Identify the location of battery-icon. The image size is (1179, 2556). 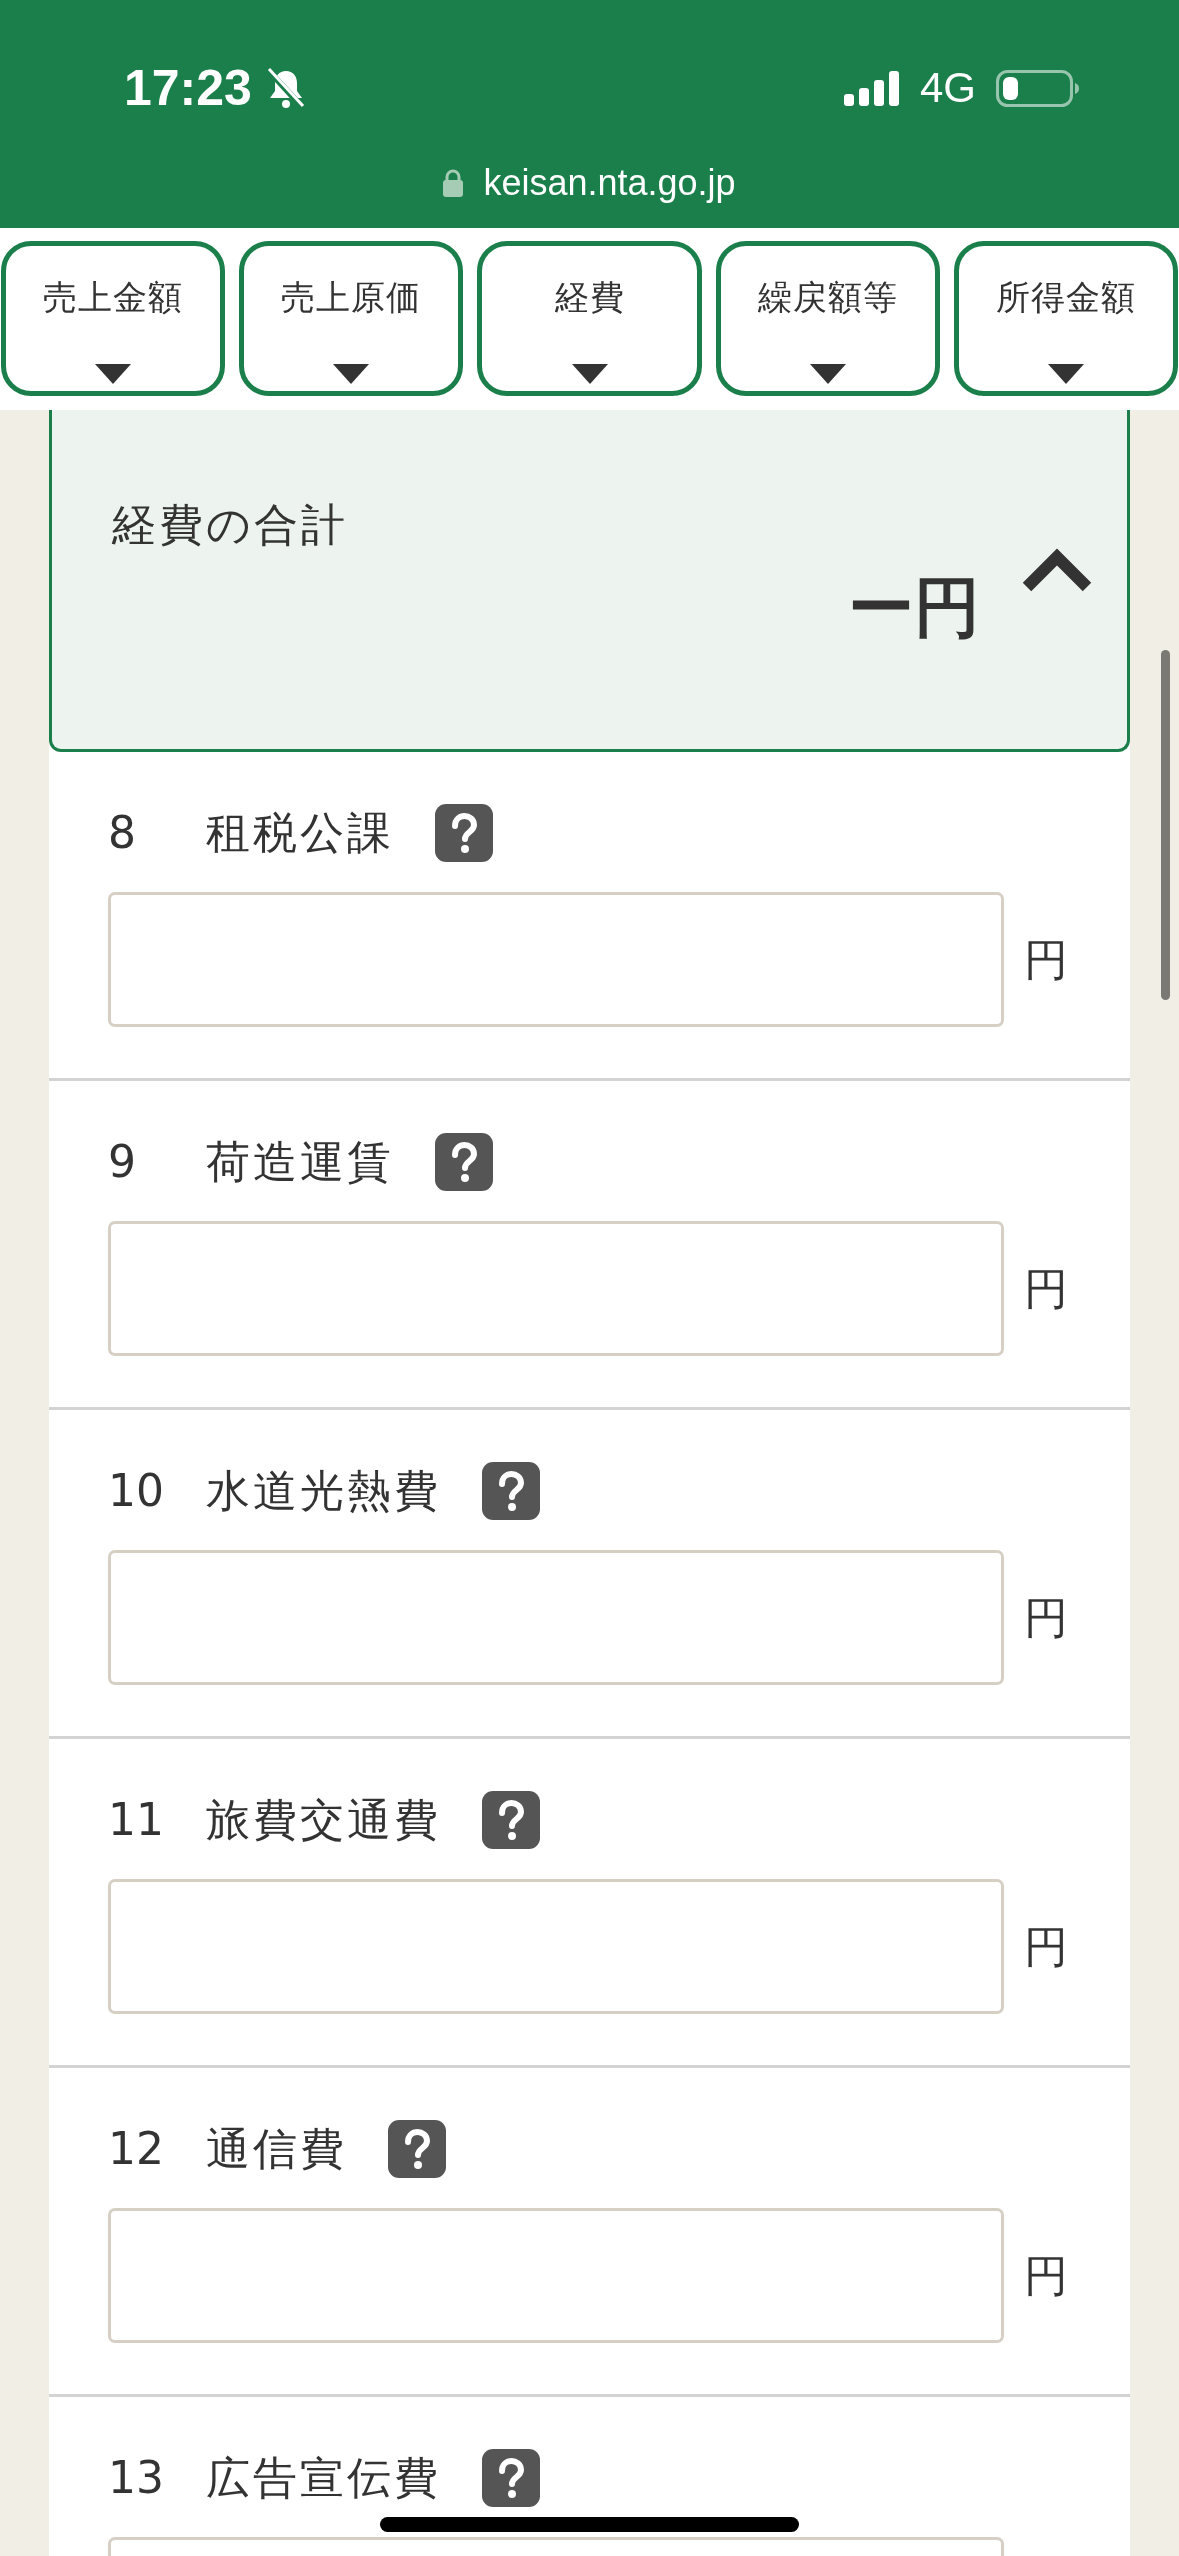
(1038, 88).